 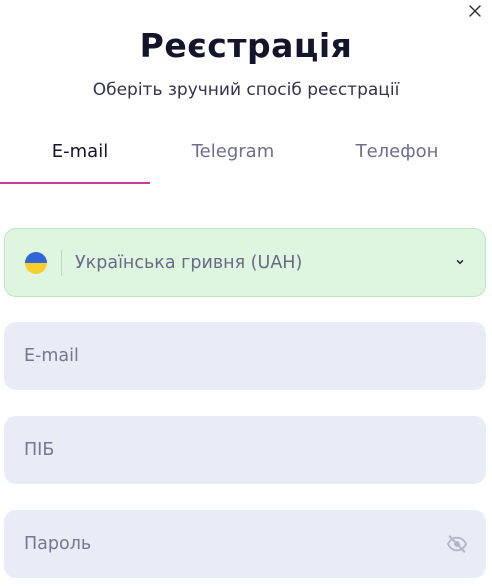 What do you see at coordinates (189, 262) in the screenshot?
I see `currency-selected-label: Українська гривня (UAH)` at bounding box center [189, 262].